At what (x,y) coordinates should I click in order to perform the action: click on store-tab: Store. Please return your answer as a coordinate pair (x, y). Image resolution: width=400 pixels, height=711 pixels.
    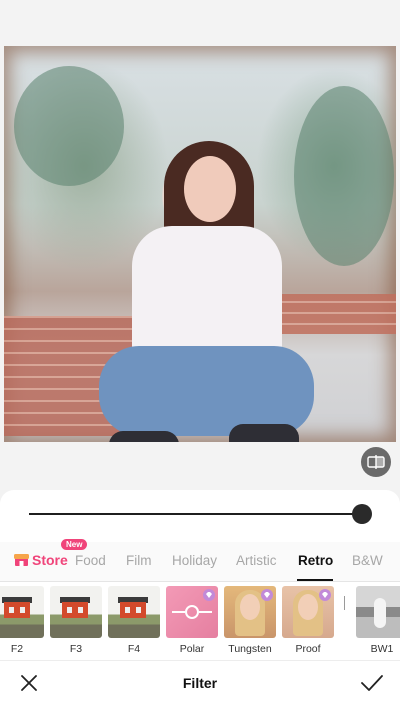
    Looking at the image, I should click on (41, 560).